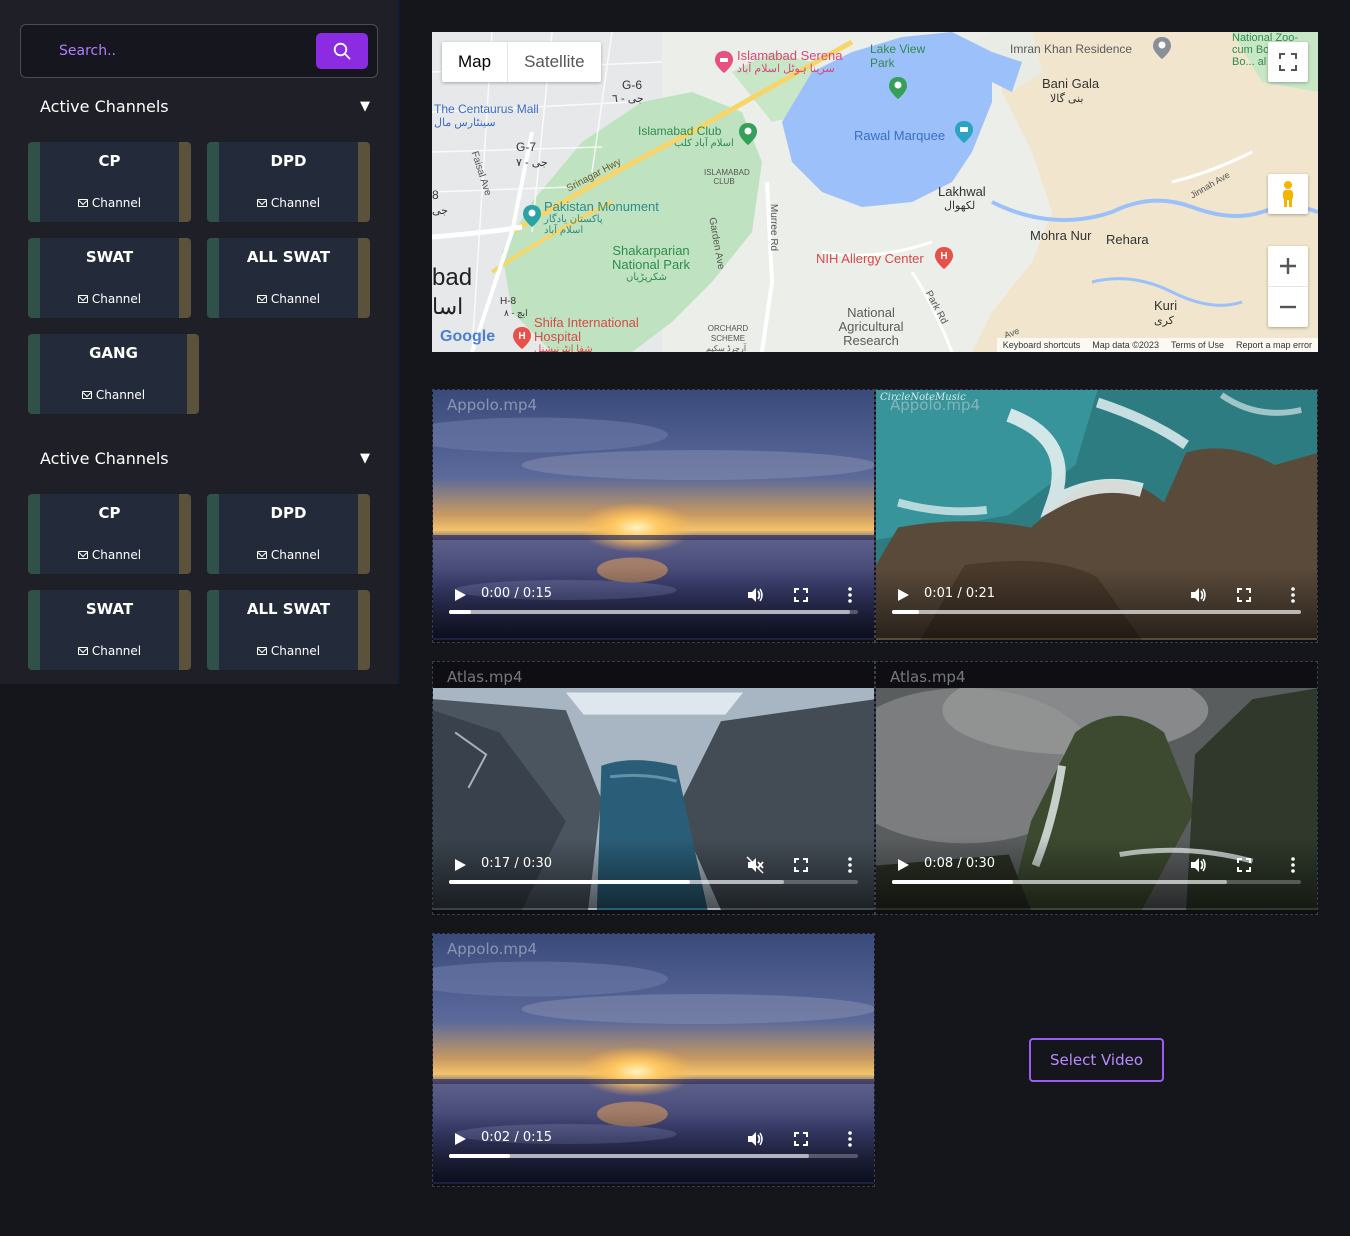 Image resolution: width=1350 pixels, height=1236 pixels. Describe the element at coordinates (1288, 194) in the screenshot. I see `street-view-pegman-button` at that location.